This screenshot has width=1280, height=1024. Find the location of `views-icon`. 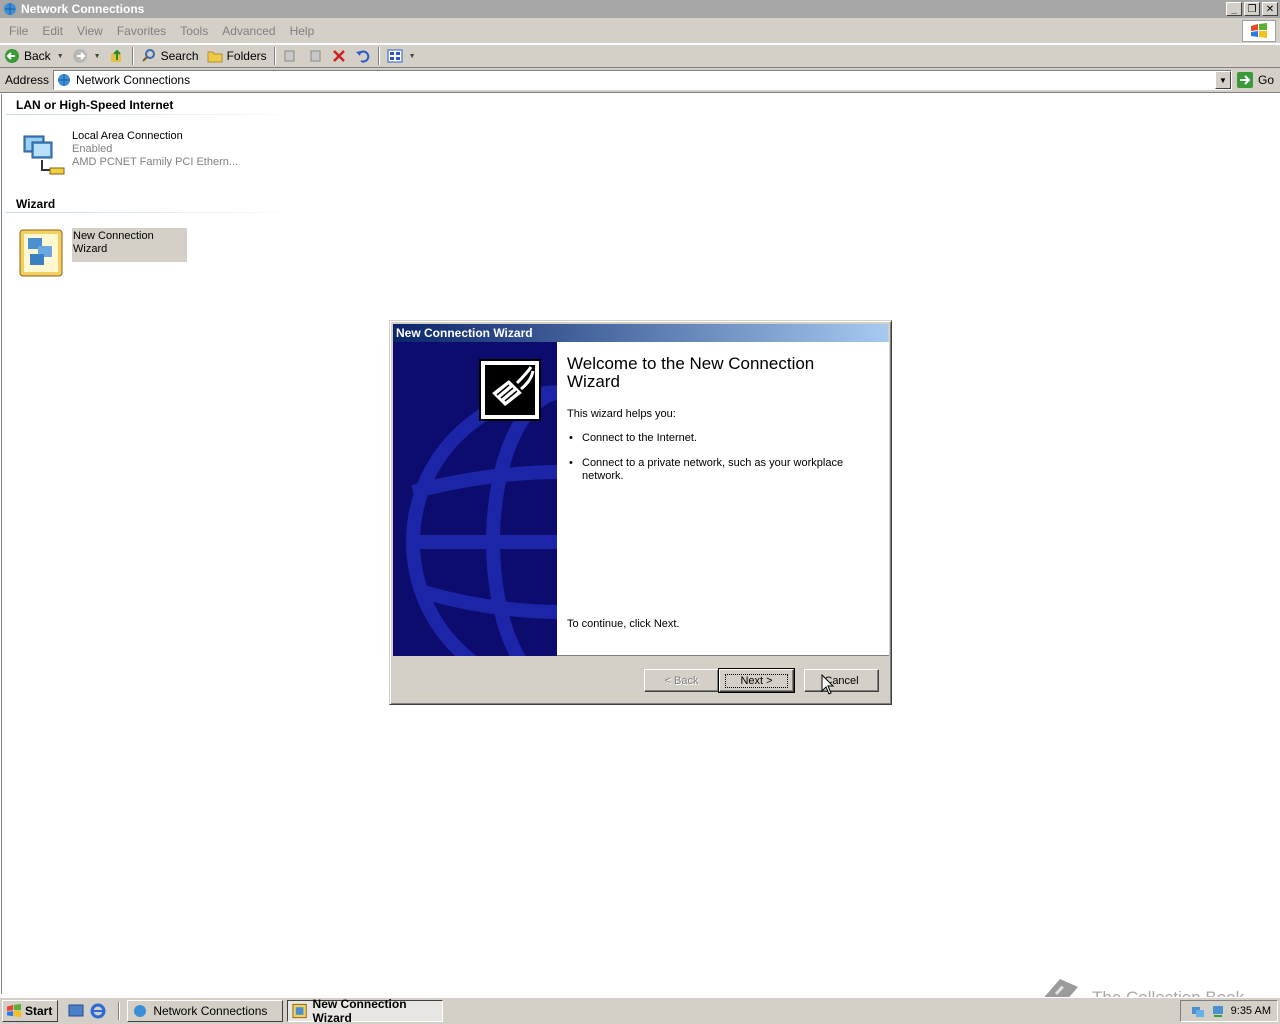

views-icon is located at coordinates (395, 56).